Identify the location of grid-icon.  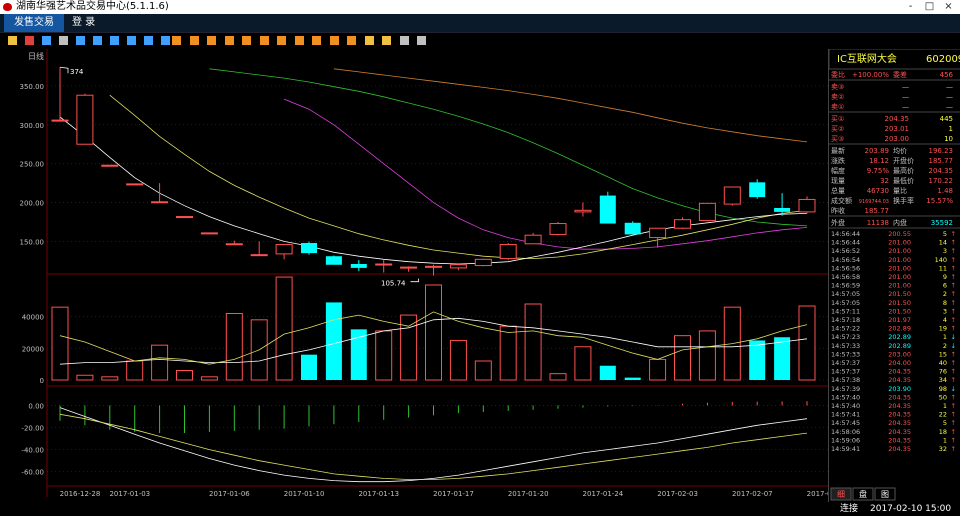
(80, 40).